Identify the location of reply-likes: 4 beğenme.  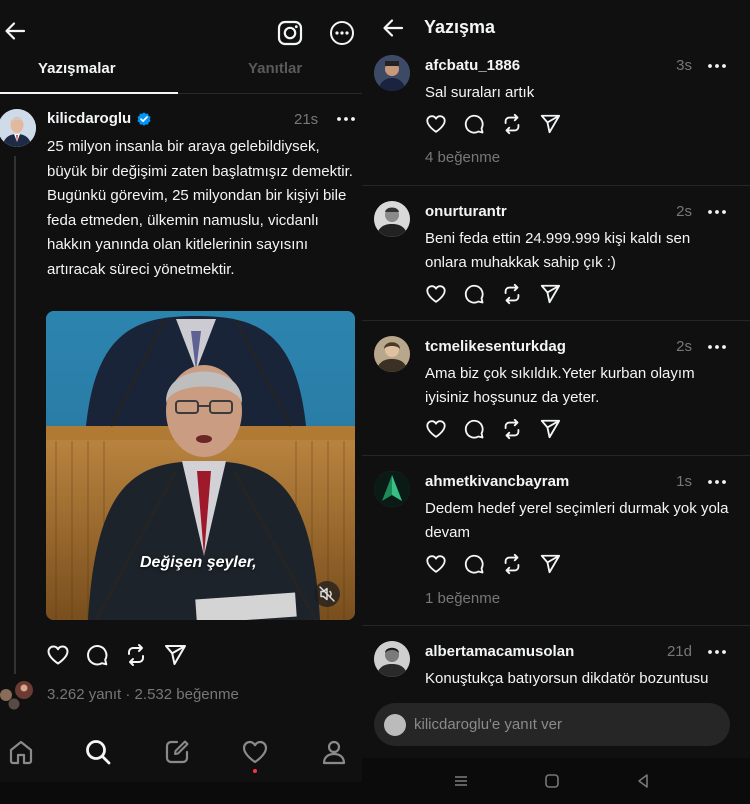
(462, 157).